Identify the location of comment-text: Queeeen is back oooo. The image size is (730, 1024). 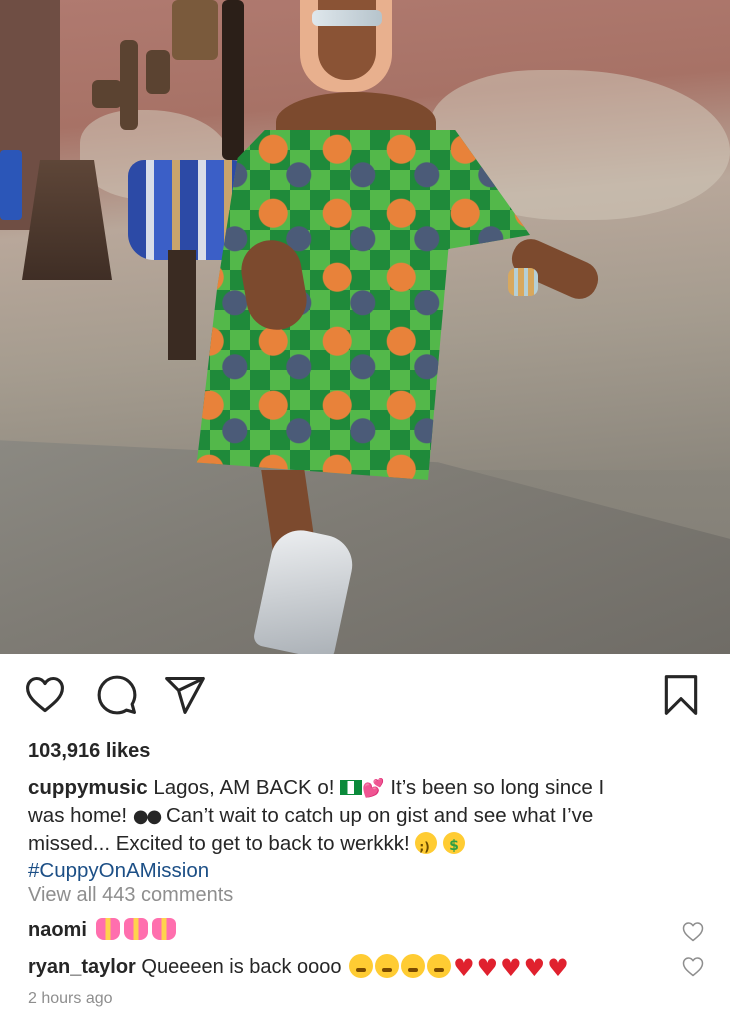
(241, 967).